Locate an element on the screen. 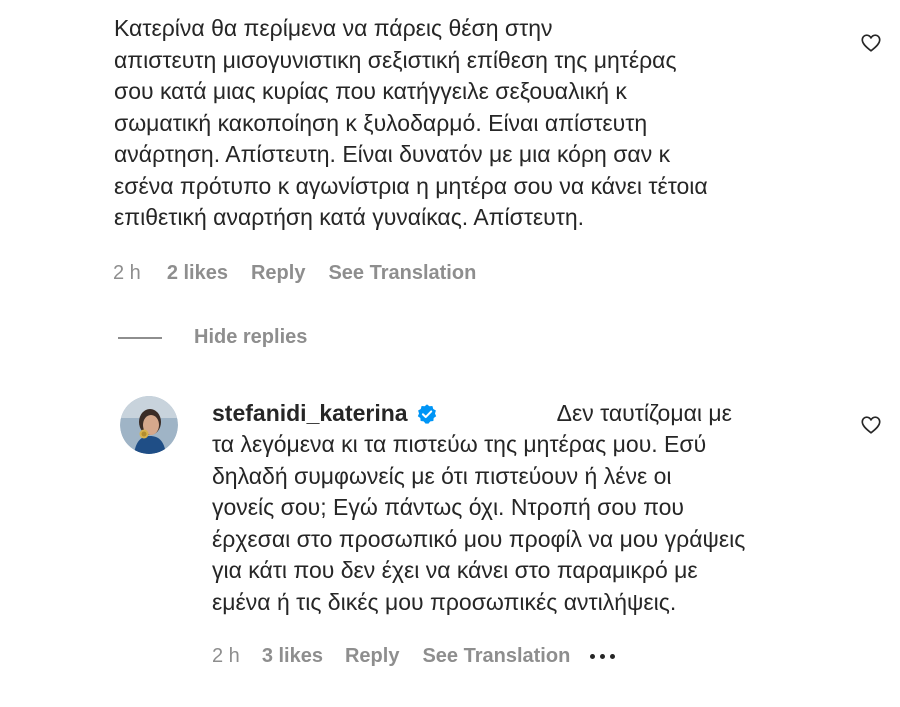 The width and height of the screenshot is (900, 707). reply-likes-link: 3 likes is located at coordinates (292, 656).